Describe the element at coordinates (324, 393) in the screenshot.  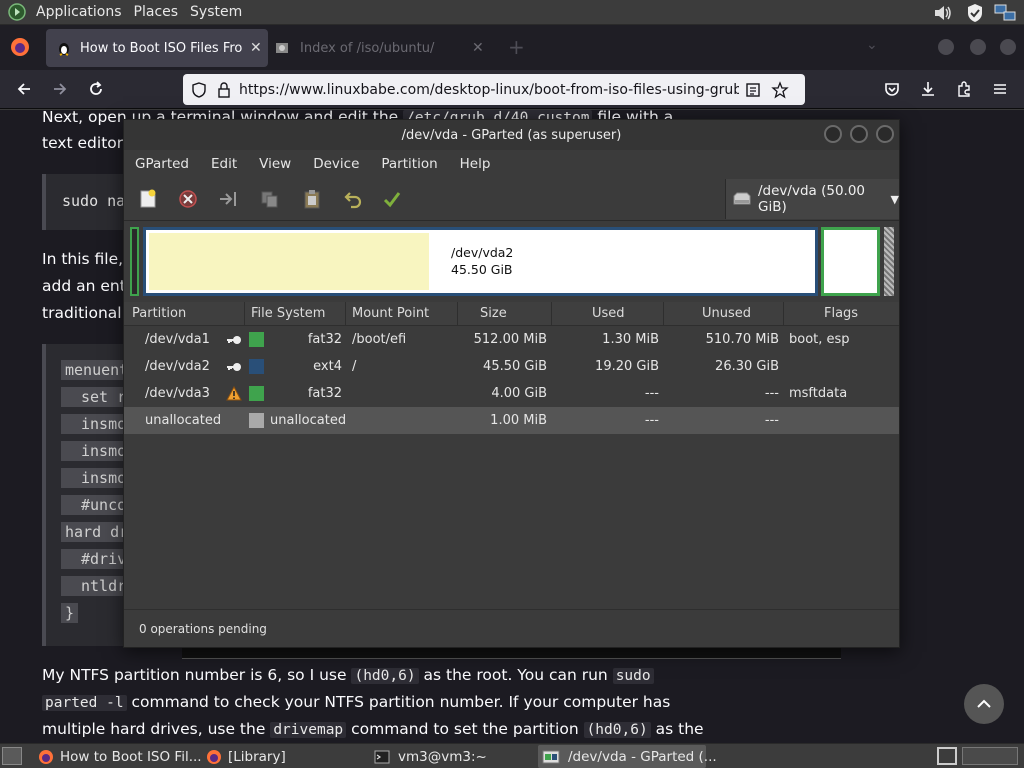
I see `file-system: fat32` at that location.